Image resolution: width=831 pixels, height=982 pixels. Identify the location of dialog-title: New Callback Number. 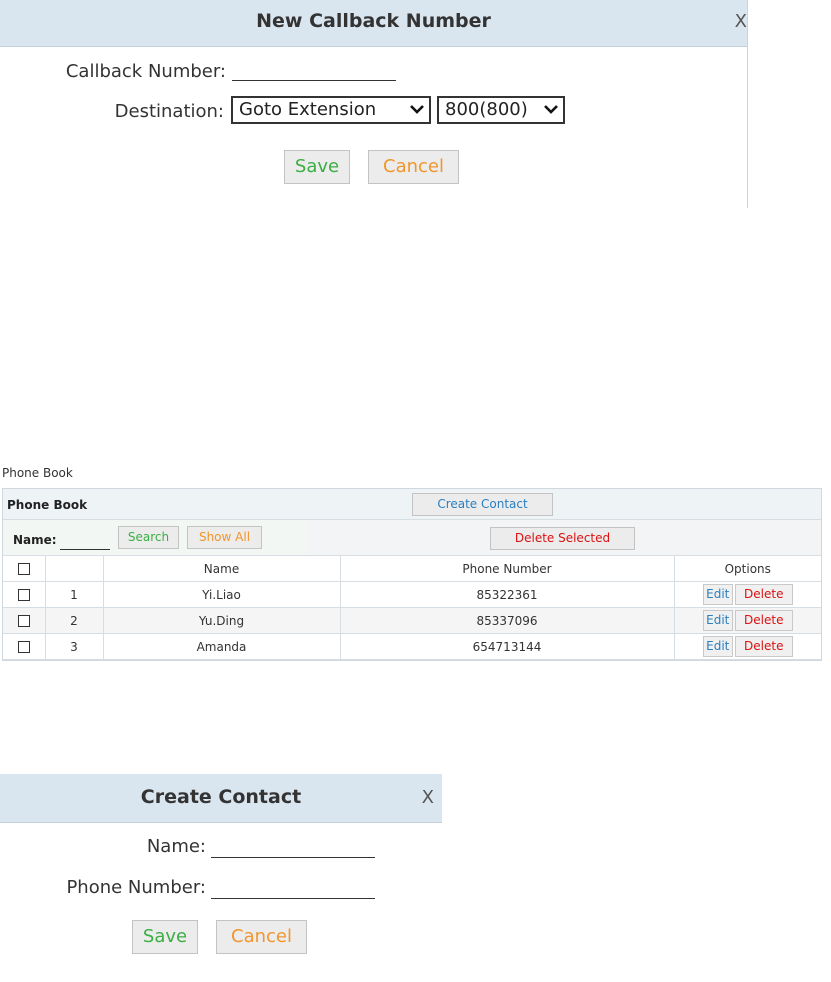
(373, 21).